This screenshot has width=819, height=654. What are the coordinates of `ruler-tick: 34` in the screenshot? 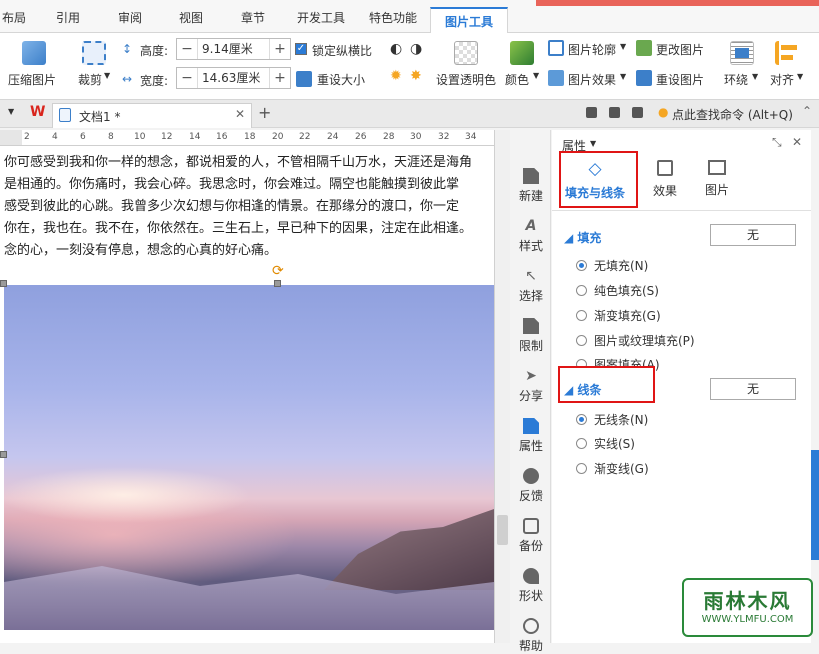 It's located at (471, 137).